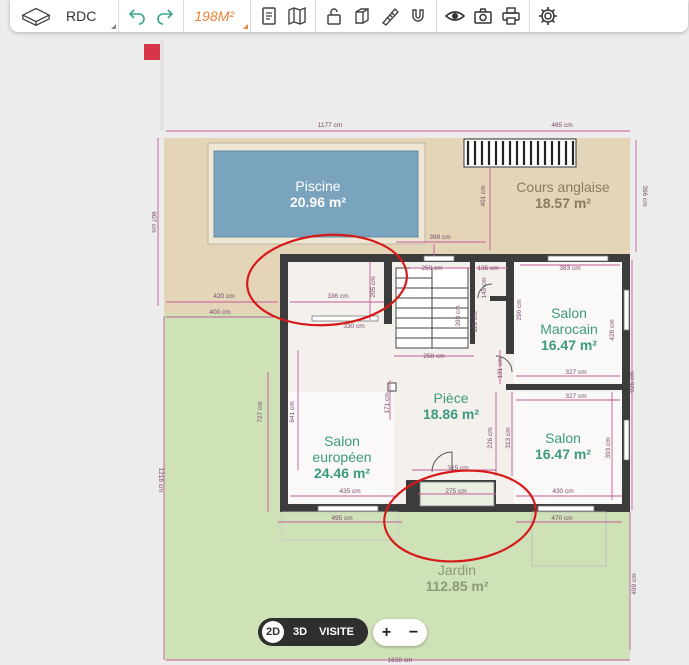  What do you see at coordinates (313, 632) in the screenshot?
I see `view-mode-toggle: 2D 3D VISITE` at bounding box center [313, 632].